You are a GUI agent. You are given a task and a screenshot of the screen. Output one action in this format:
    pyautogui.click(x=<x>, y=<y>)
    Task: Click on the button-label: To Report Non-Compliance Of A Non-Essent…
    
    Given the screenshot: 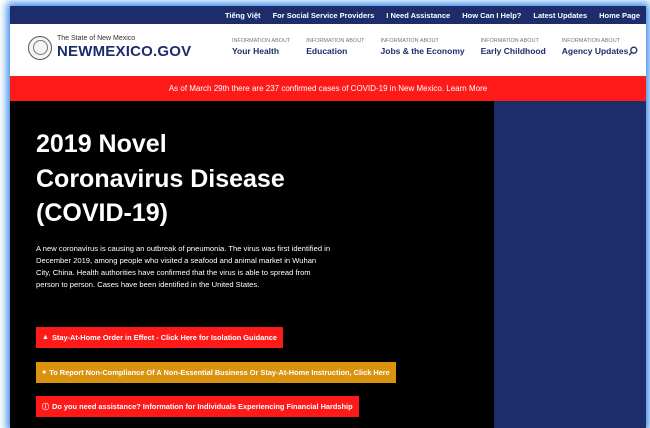 What is the action you would take?
    pyautogui.click(x=219, y=372)
    